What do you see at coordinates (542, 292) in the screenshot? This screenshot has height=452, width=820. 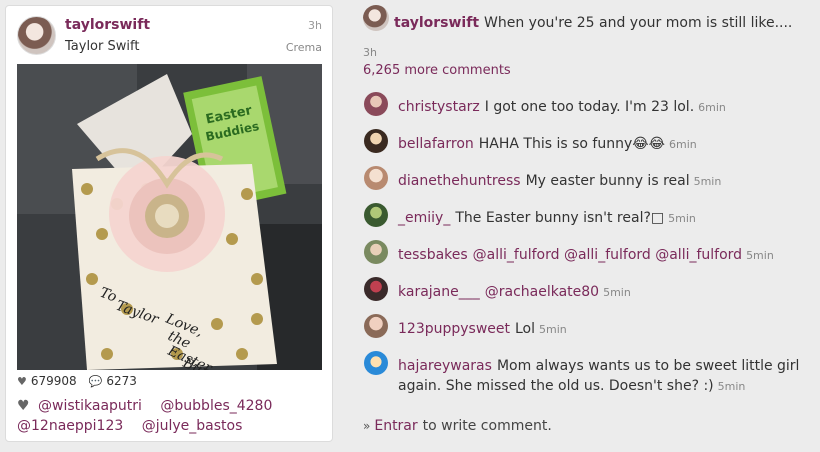 I see `comment-text: @rachaelkate80` at bounding box center [542, 292].